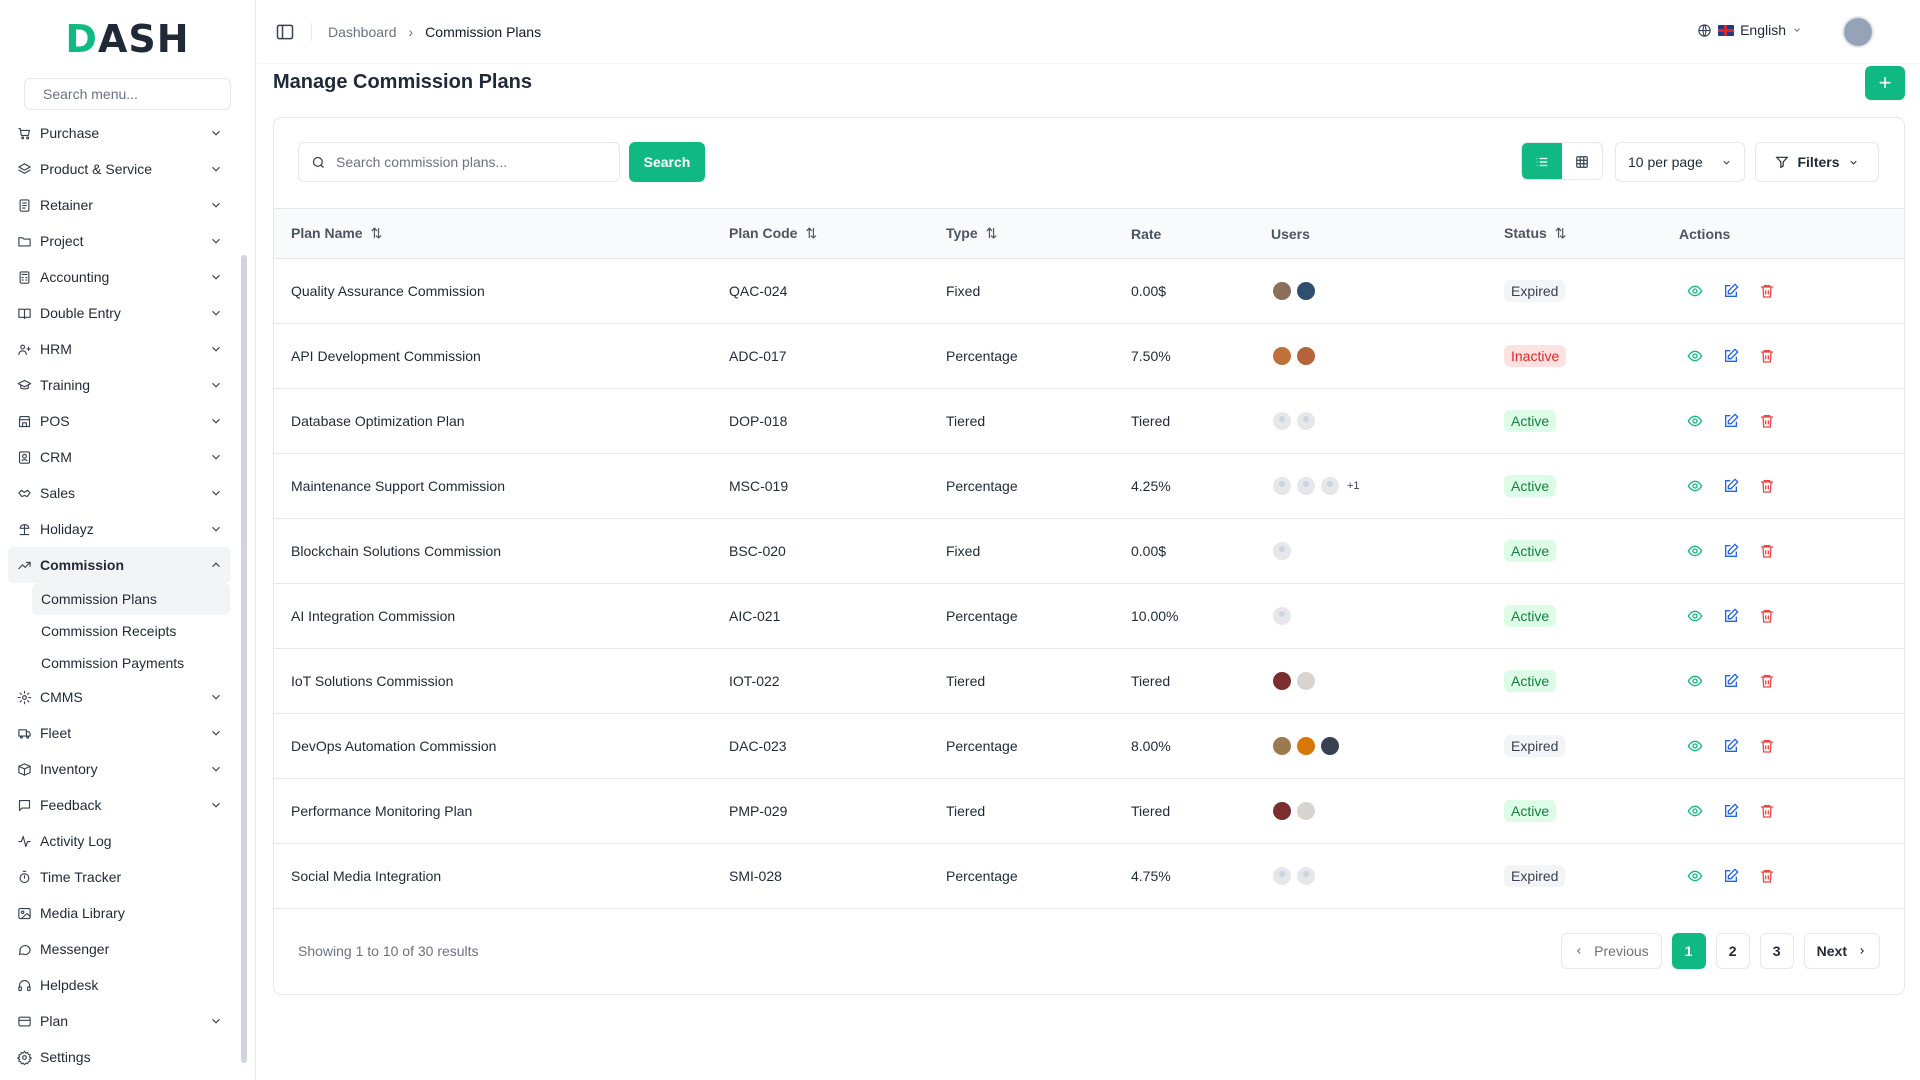 The height and width of the screenshot is (1080, 1920). I want to click on sidebar-item-settings: Settings, so click(119, 1057).